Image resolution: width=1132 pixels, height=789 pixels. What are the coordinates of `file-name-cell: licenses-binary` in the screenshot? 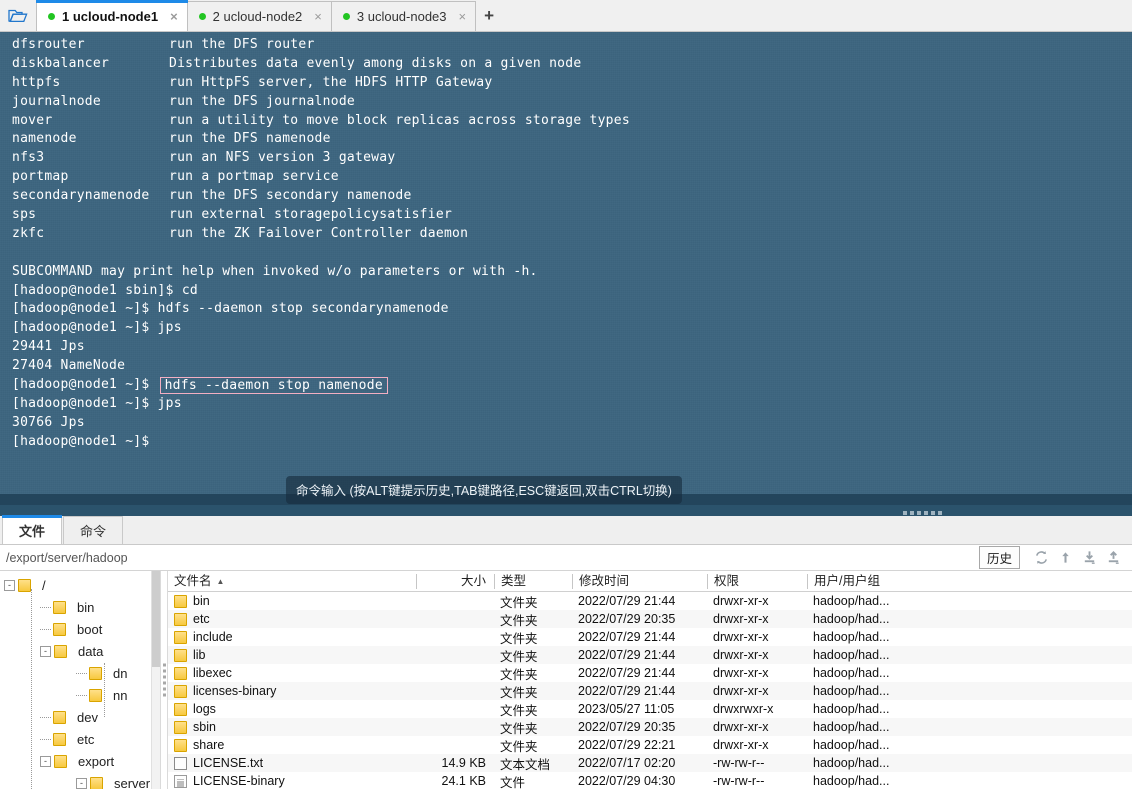 It's located at (292, 691).